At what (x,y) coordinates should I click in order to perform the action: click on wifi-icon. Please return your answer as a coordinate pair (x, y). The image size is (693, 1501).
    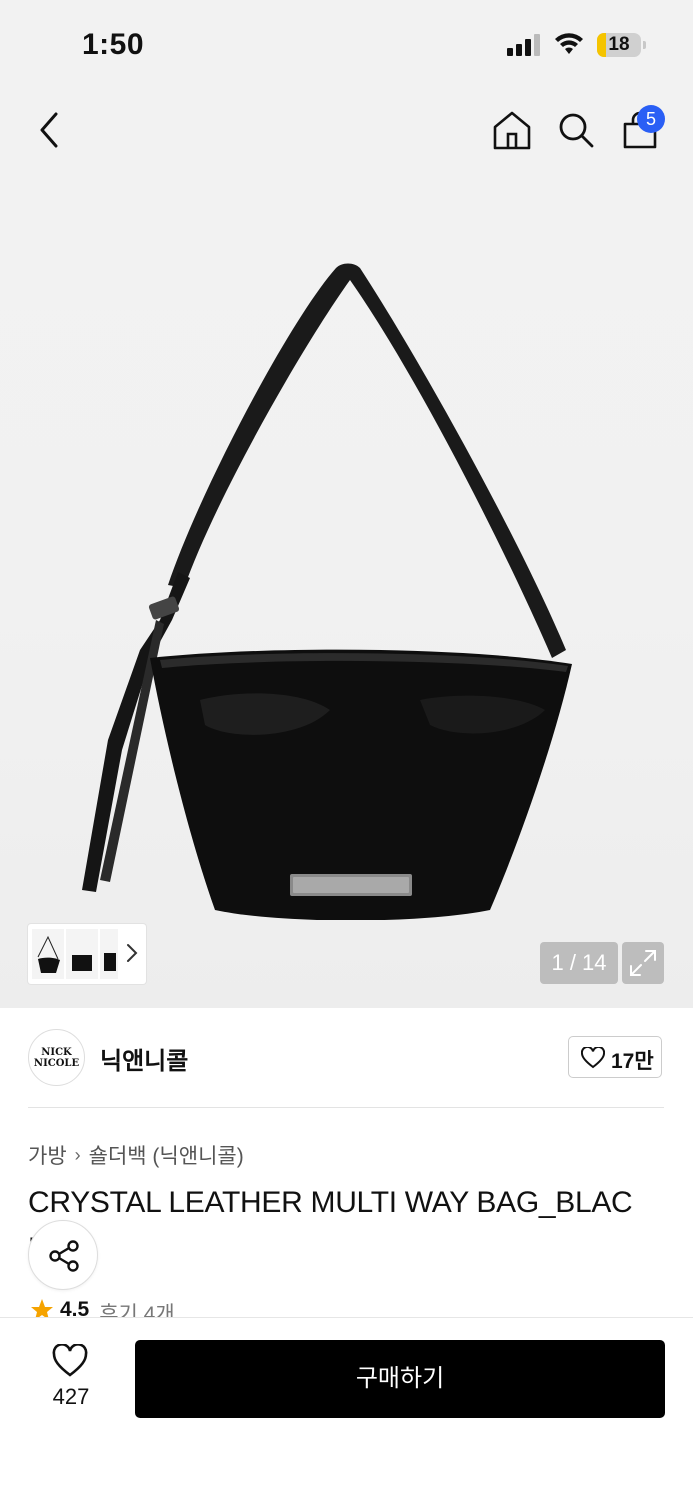
    Looking at the image, I should click on (569, 43).